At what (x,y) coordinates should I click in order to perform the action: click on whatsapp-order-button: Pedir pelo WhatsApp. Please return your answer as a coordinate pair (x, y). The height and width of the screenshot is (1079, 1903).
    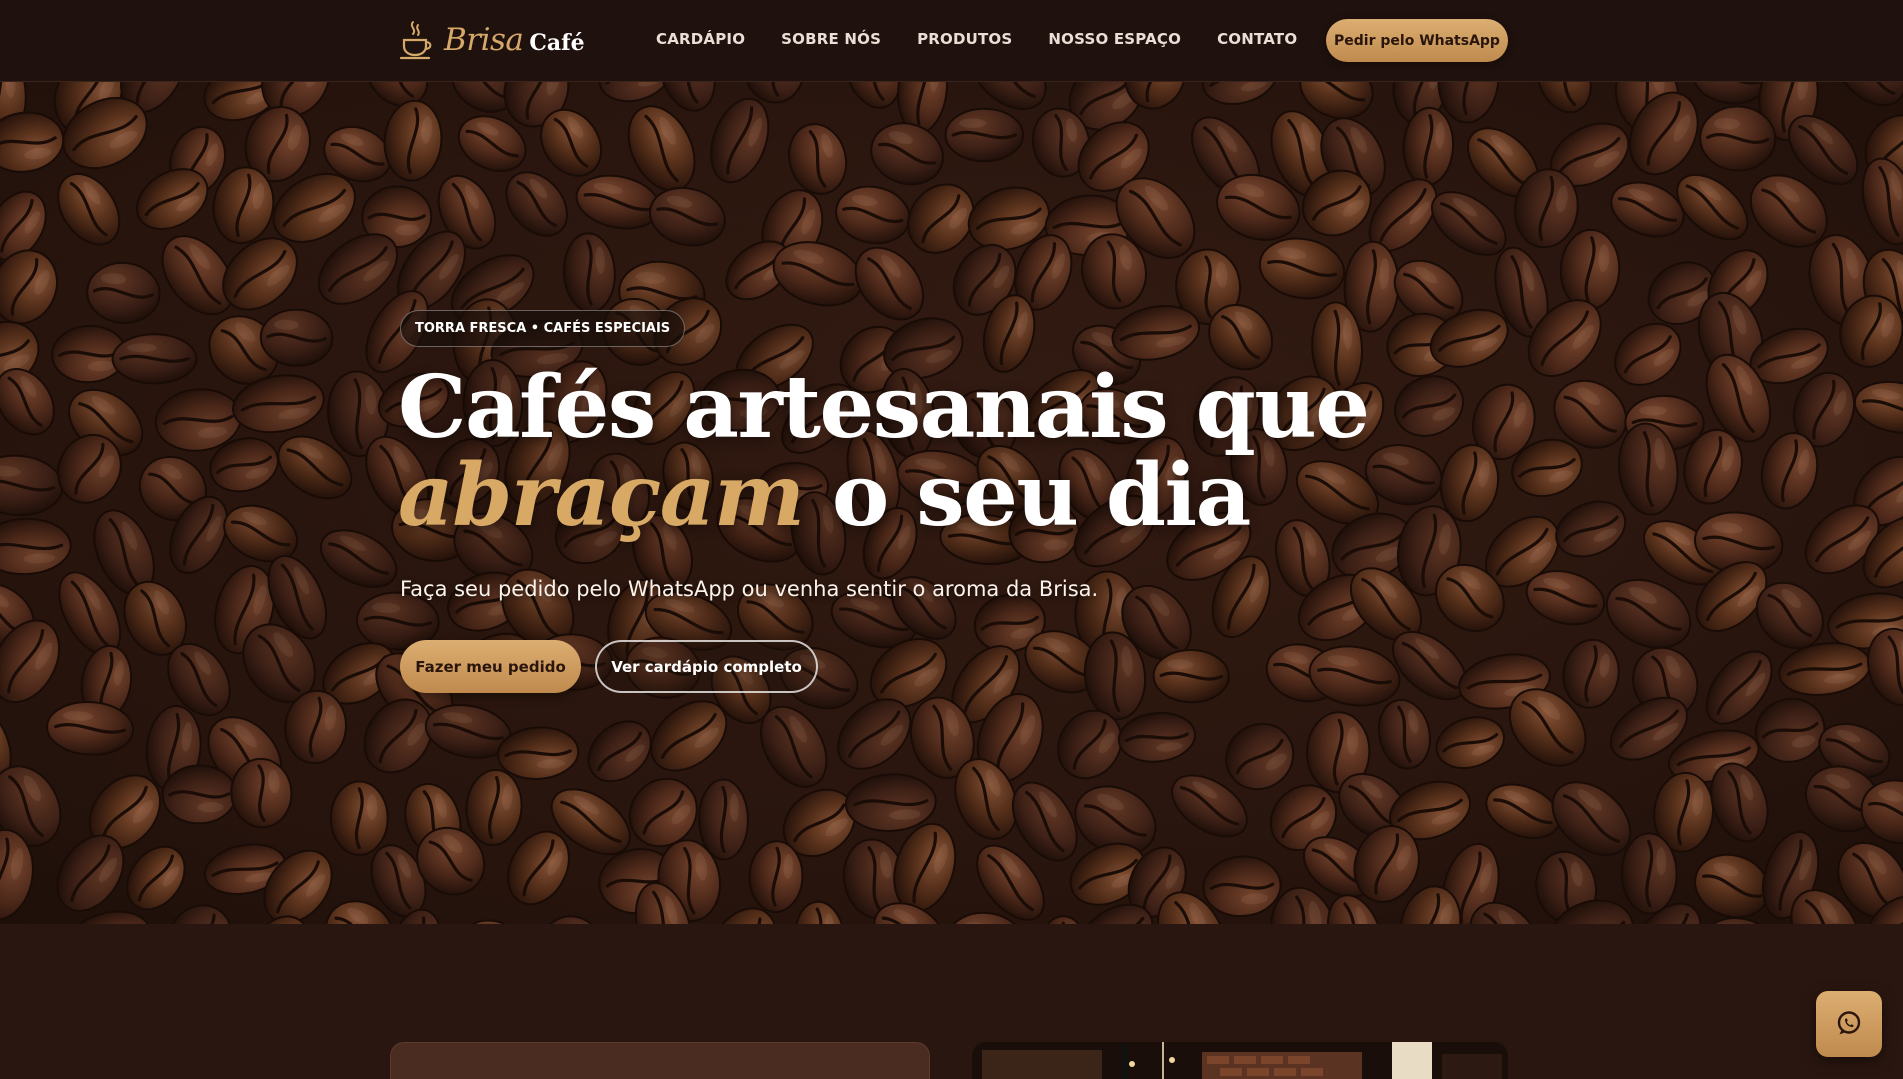
    Looking at the image, I should click on (1417, 40).